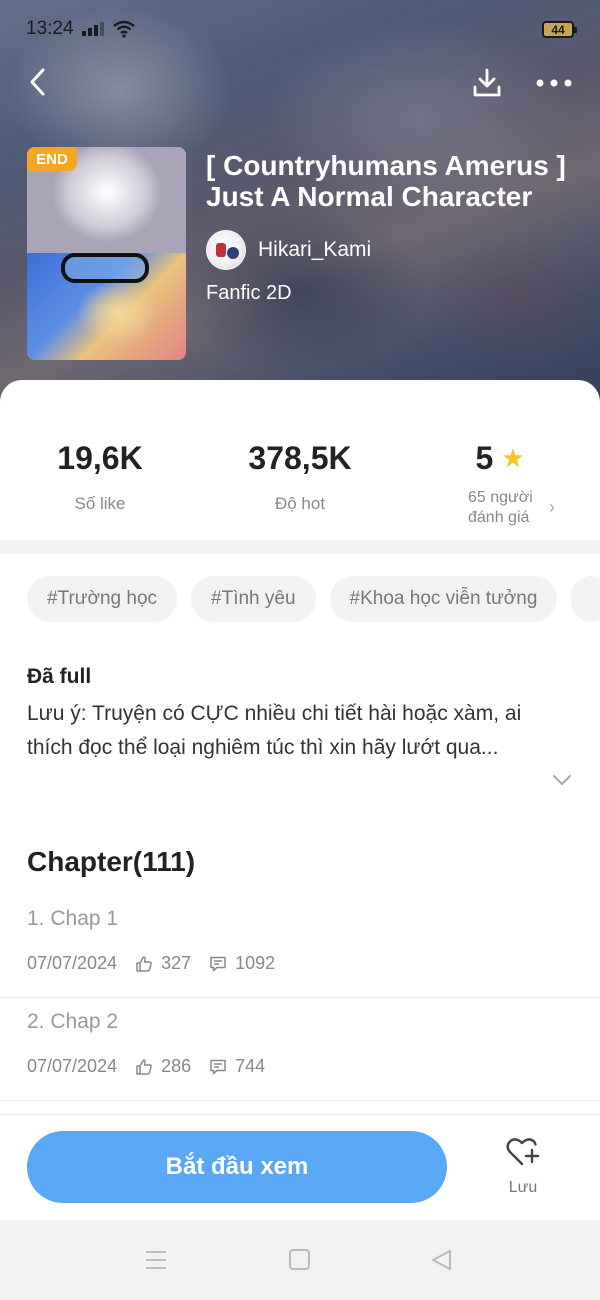 This screenshot has height=1300, width=600. Describe the element at coordinates (442, 1260) in the screenshot. I see `system-back-icon` at that location.